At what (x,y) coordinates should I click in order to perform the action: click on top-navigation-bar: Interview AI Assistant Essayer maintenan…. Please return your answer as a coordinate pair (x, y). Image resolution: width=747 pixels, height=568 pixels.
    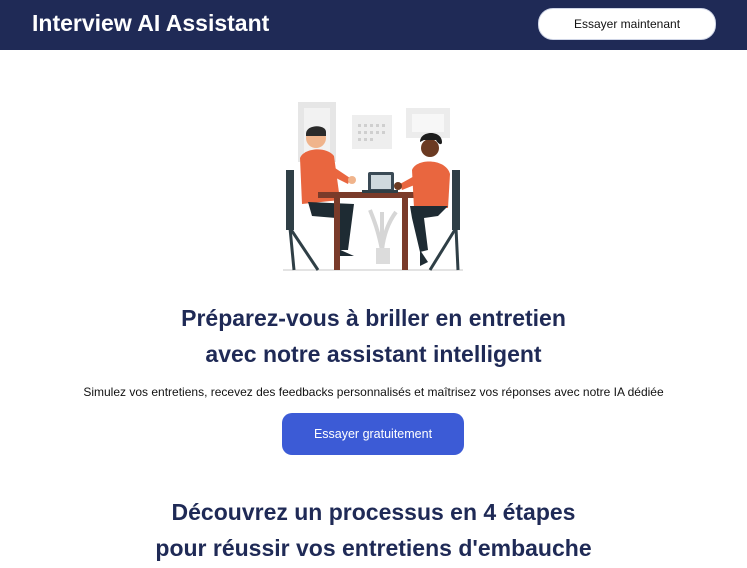
    Looking at the image, I should click on (373, 25).